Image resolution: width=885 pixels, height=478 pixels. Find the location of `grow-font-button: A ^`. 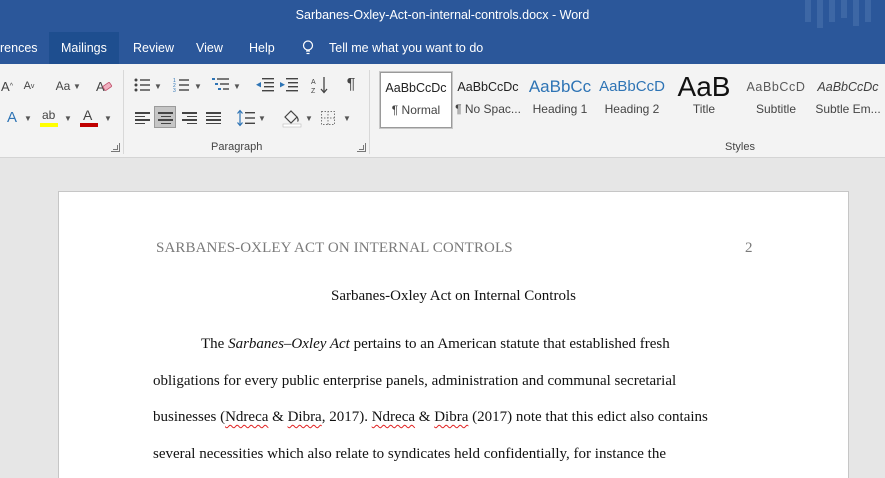

grow-font-button: A ^ is located at coordinates (8, 86).